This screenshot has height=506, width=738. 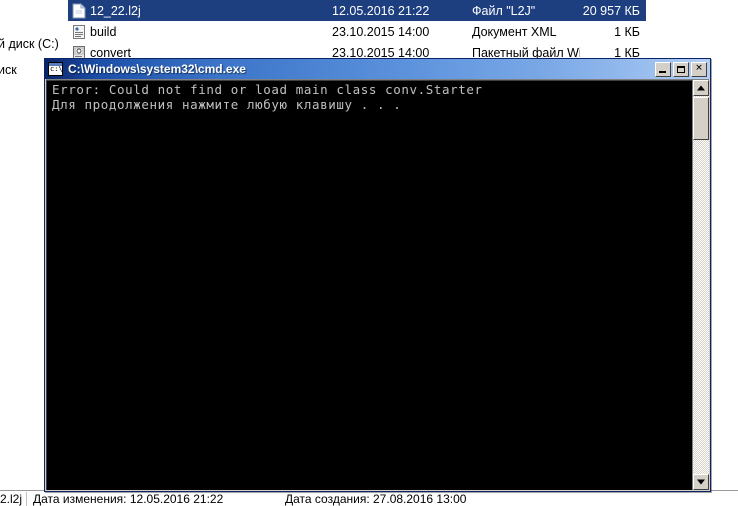 I want to click on cmd-title-bar: c:\ C:\Windows\system32\cmd.exe ✕, so click(x=377, y=69).